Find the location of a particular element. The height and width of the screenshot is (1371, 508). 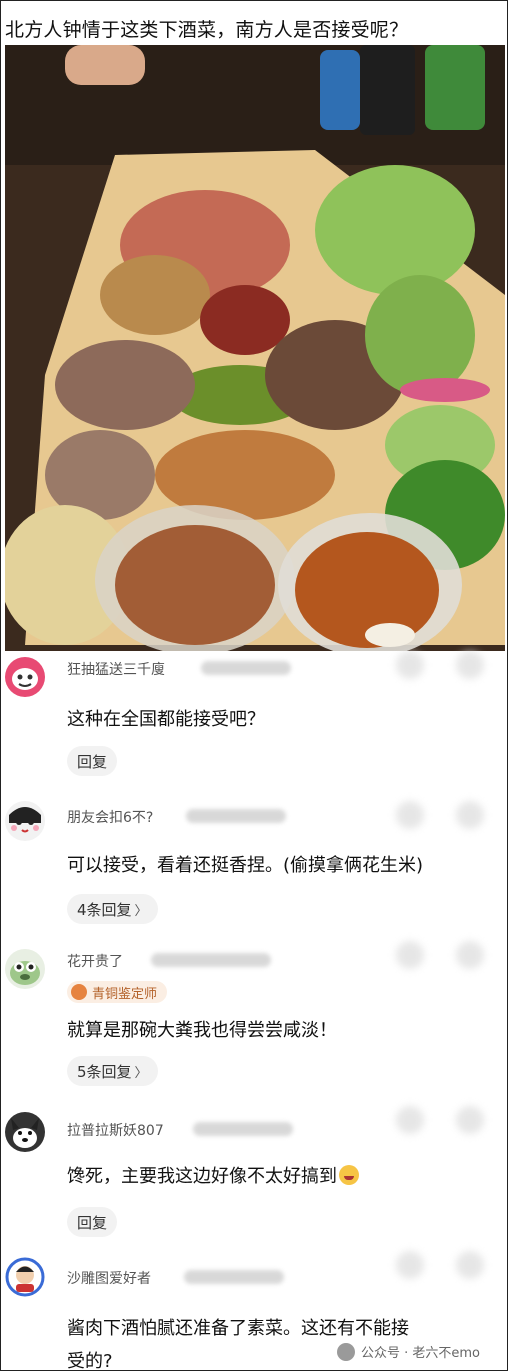

view-replies-button: 5条回复 〉 is located at coordinates (112, 1071).